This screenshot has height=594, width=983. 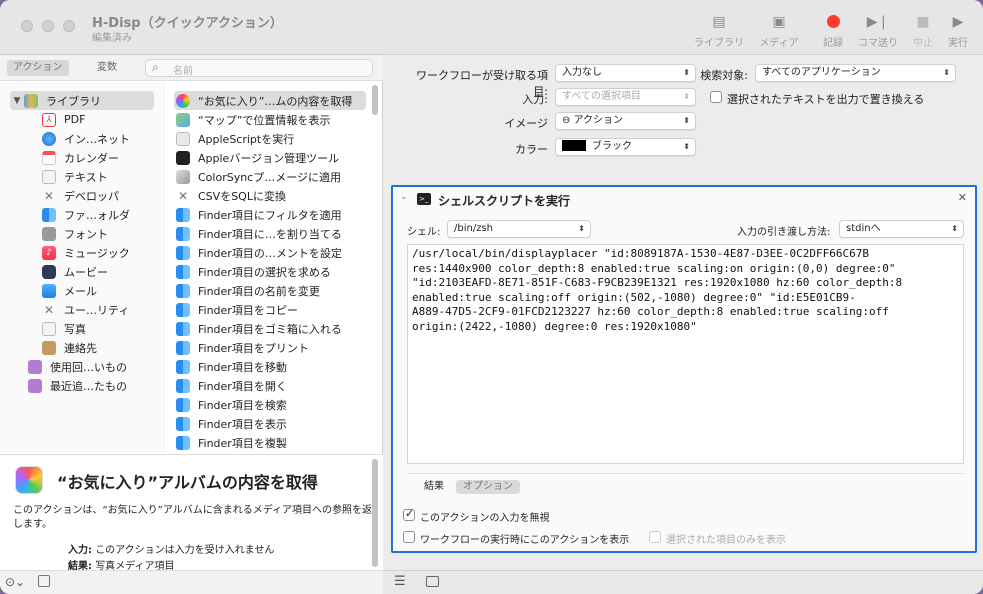 What do you see at coordinates (625, 97) in the screenshot?
I see `input-popup: すべての選択項目 ⬍` at bounding box center [625, 97].